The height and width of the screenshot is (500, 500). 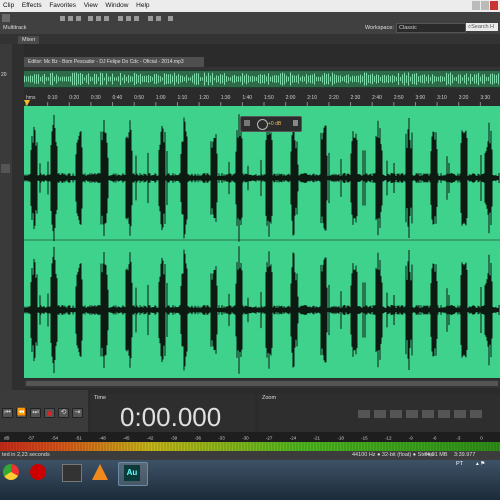 What do you see at coordinates (100, 472) in the screenshot?
I see `vlc-icon` at bounding box center [100, 472].